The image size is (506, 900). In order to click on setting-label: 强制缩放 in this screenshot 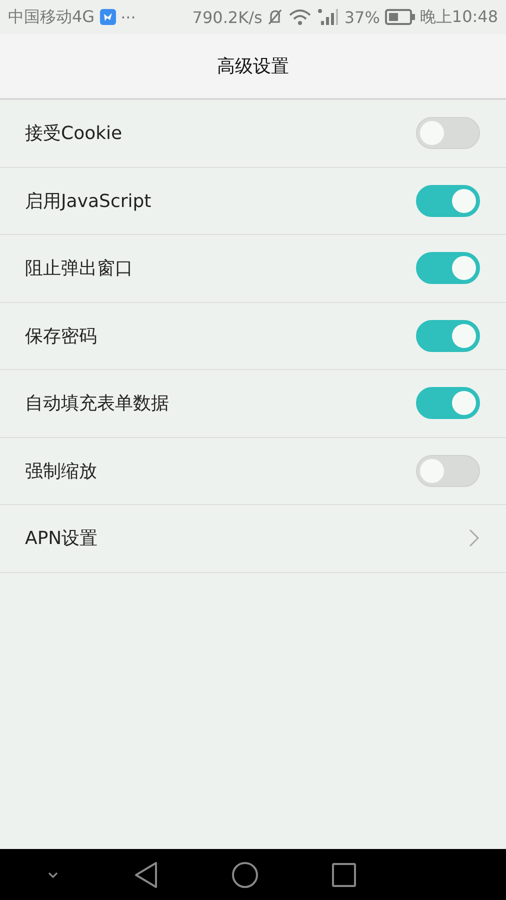, I will do `click(61, 471)`.